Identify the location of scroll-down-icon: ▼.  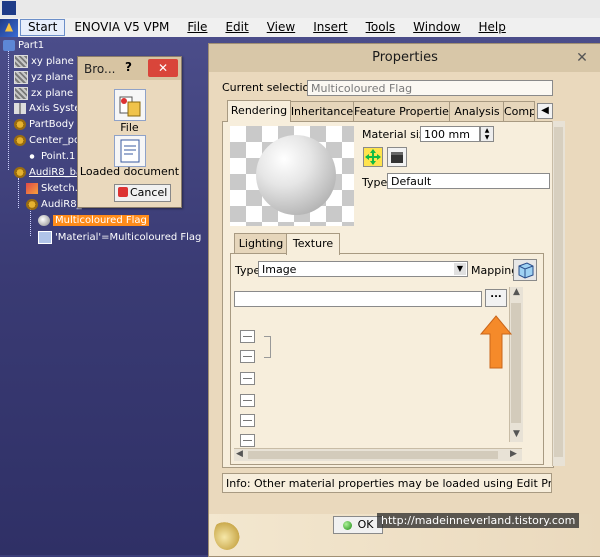
(516, 434).